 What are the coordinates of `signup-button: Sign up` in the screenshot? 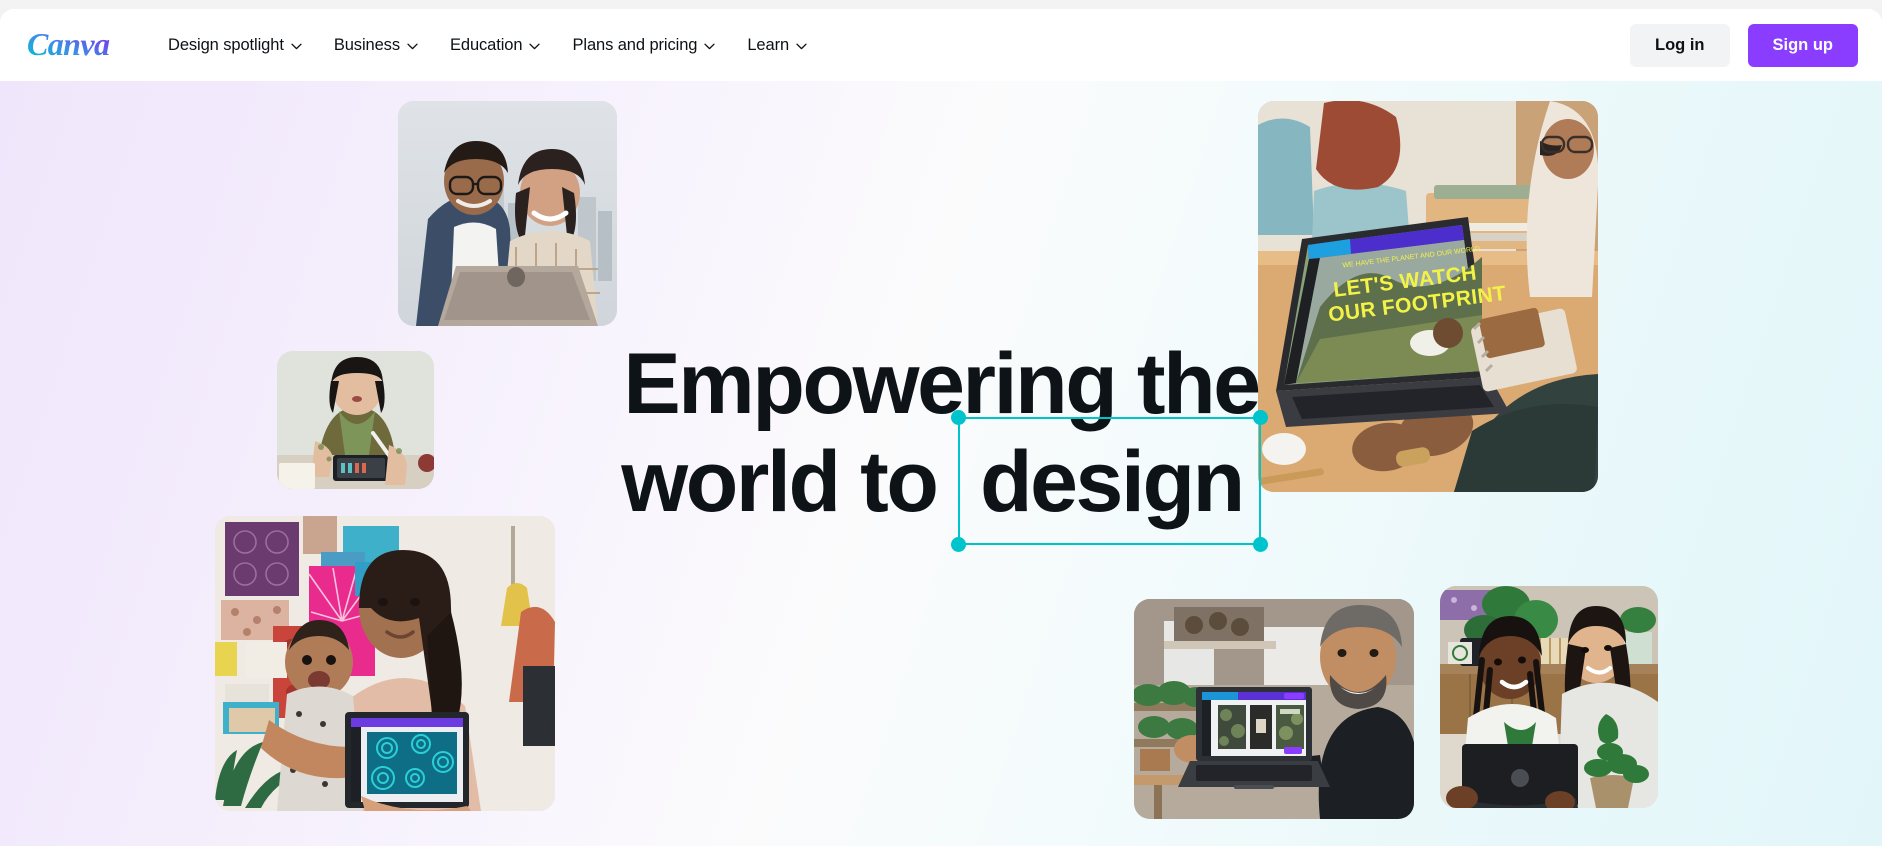 It's located at (1802, 45).